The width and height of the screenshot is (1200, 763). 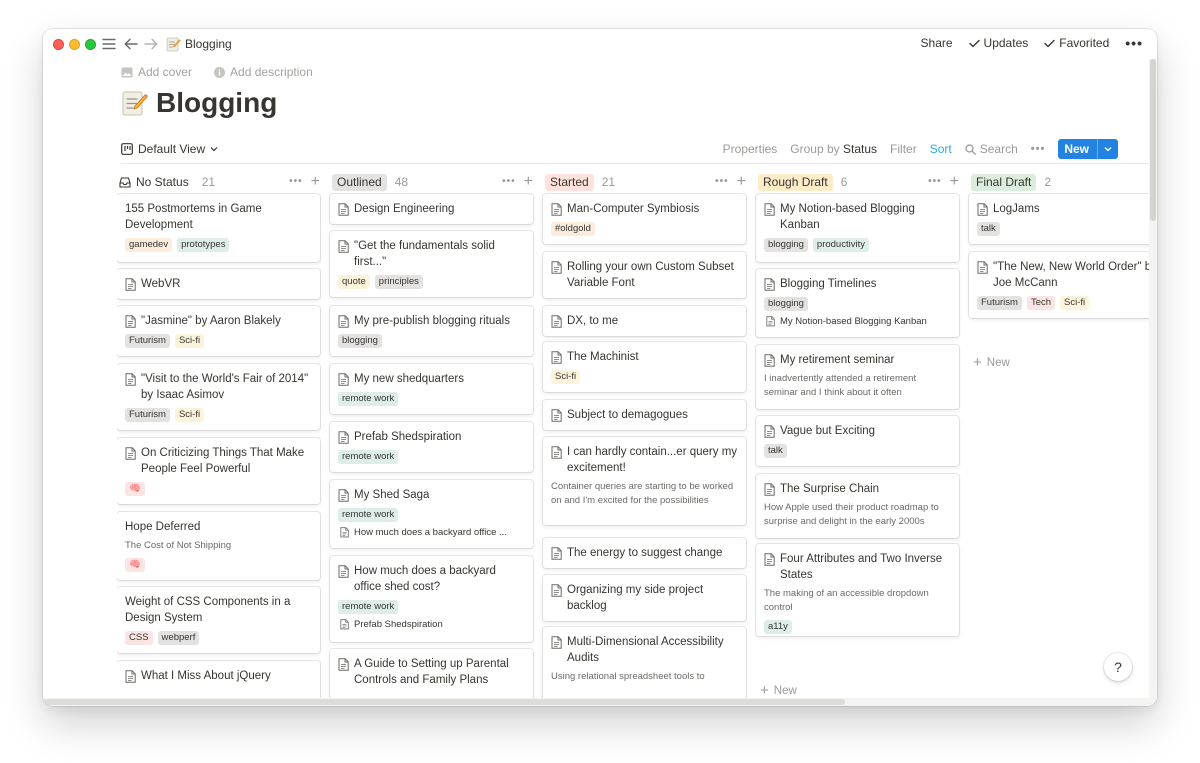 What do you see at coordinates (644, 415) in the screenshot?
I see `board-card: Subject to demagogues` at bounding box center [644, 415].